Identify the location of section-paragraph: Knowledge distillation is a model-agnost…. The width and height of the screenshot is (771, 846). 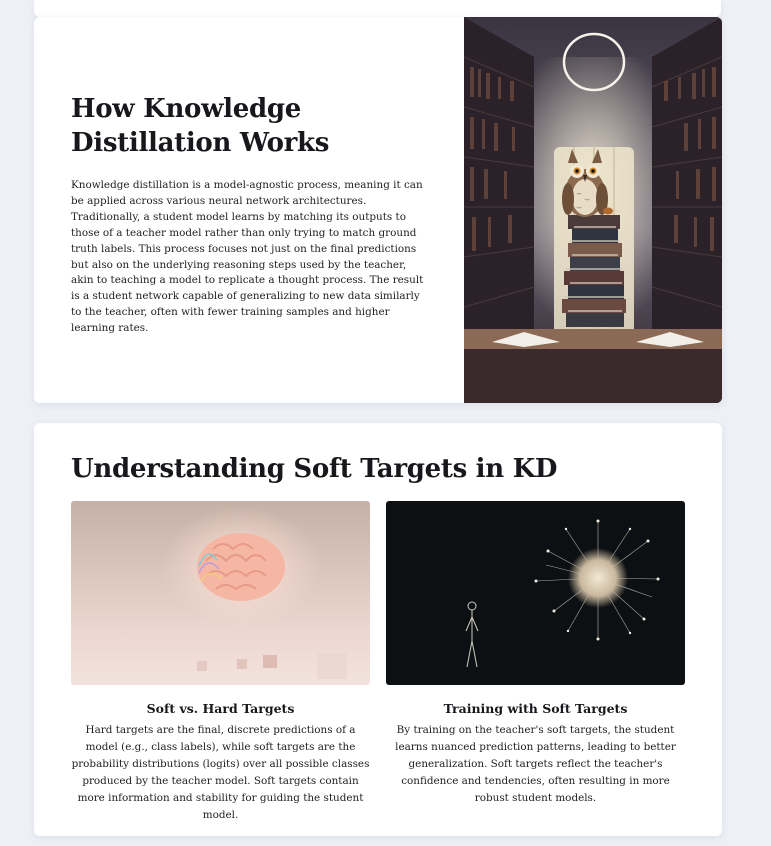
(247, 257).